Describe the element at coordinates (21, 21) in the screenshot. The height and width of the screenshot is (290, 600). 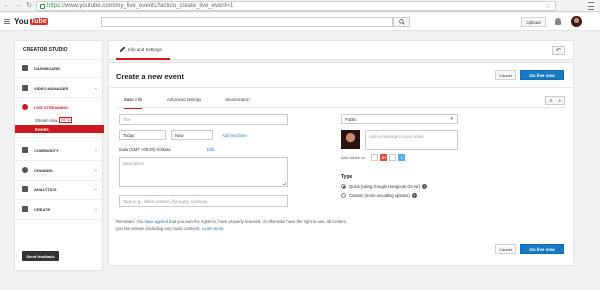
I see `logo-you: You` at that location.